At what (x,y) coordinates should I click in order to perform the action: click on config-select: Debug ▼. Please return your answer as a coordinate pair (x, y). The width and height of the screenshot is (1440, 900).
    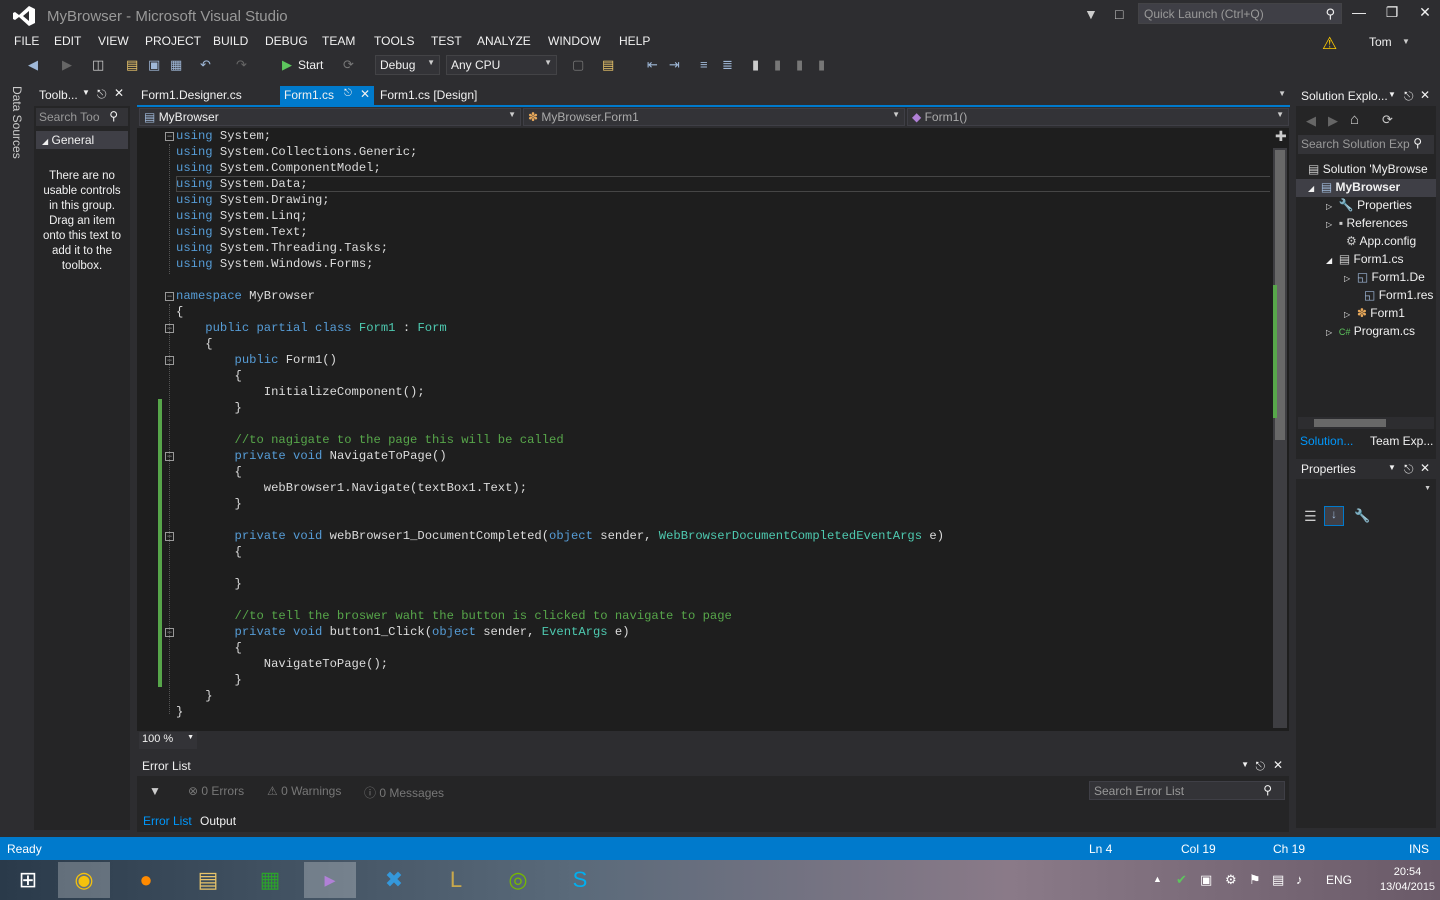
    Looking at the image, I should click on (407, 65).